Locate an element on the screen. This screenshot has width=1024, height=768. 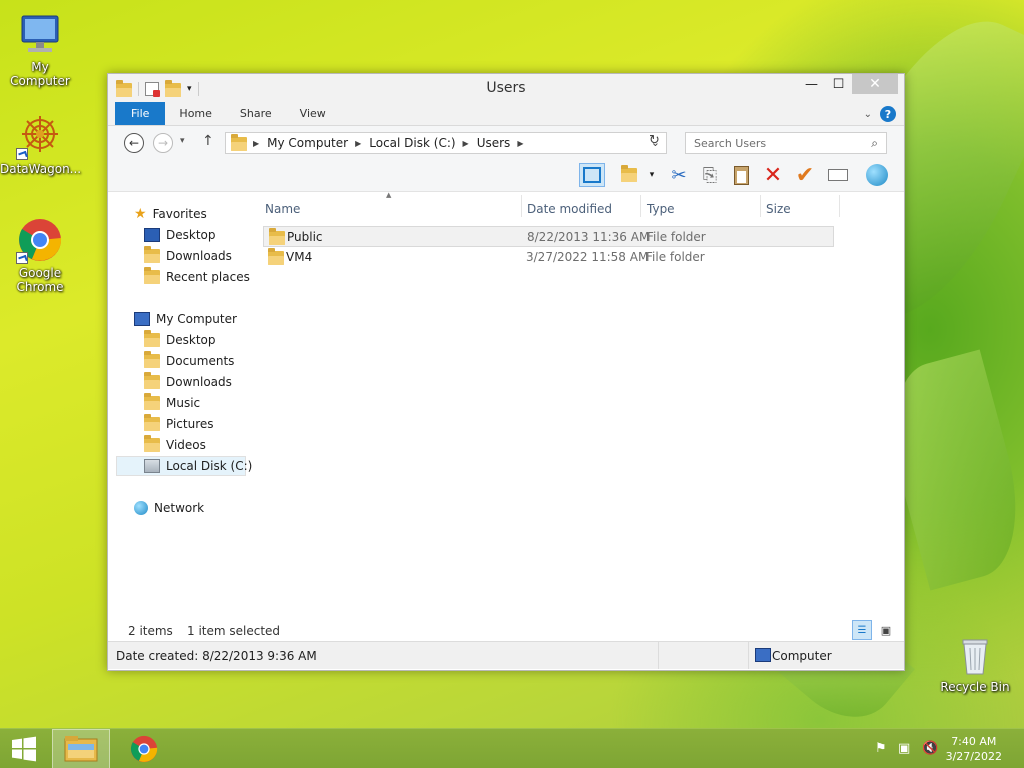
recycle-bin-icon is located at coordinates (975, 654).